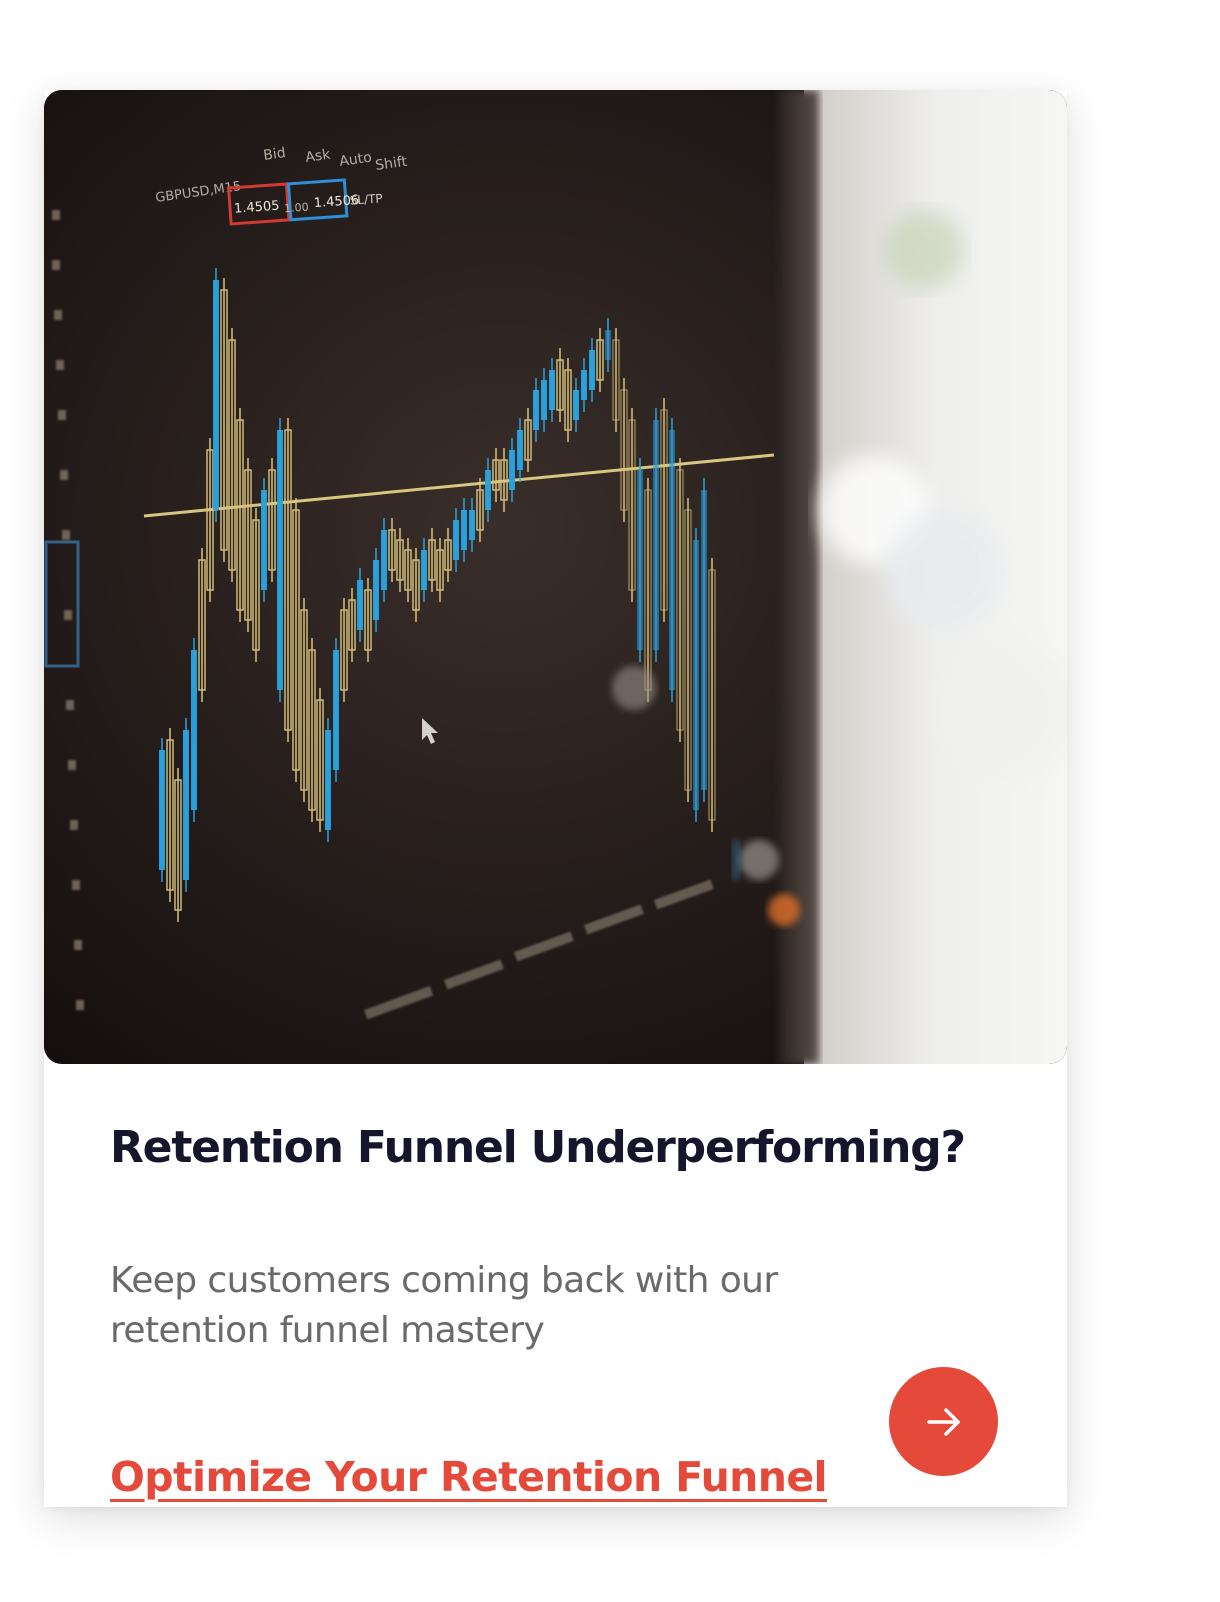  I want to click on bid-price: 1.4505, so click(257, 208).